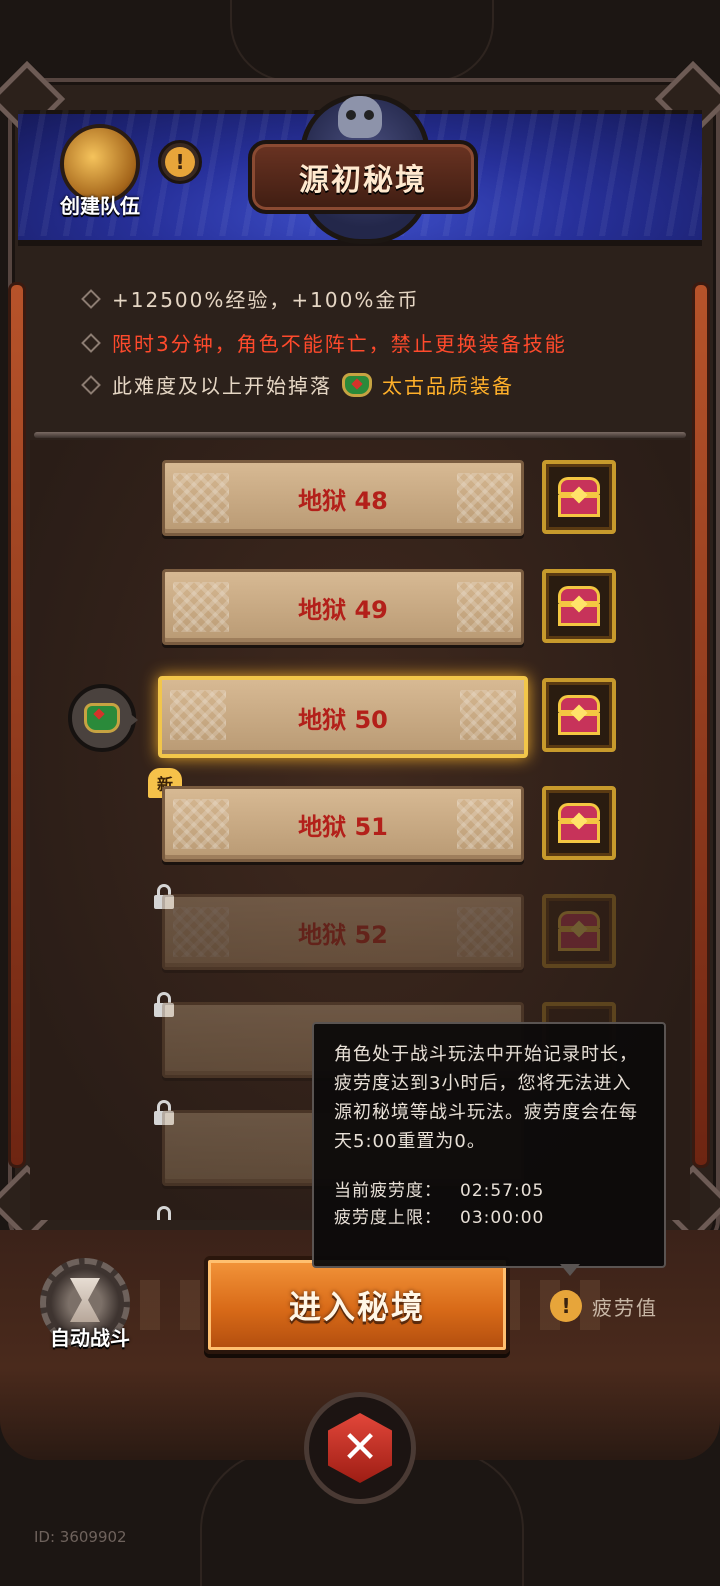 Image resolution: width=720 pixels, height=1586 pixels. I want to click on background-ornament-top, so click(362, 41).